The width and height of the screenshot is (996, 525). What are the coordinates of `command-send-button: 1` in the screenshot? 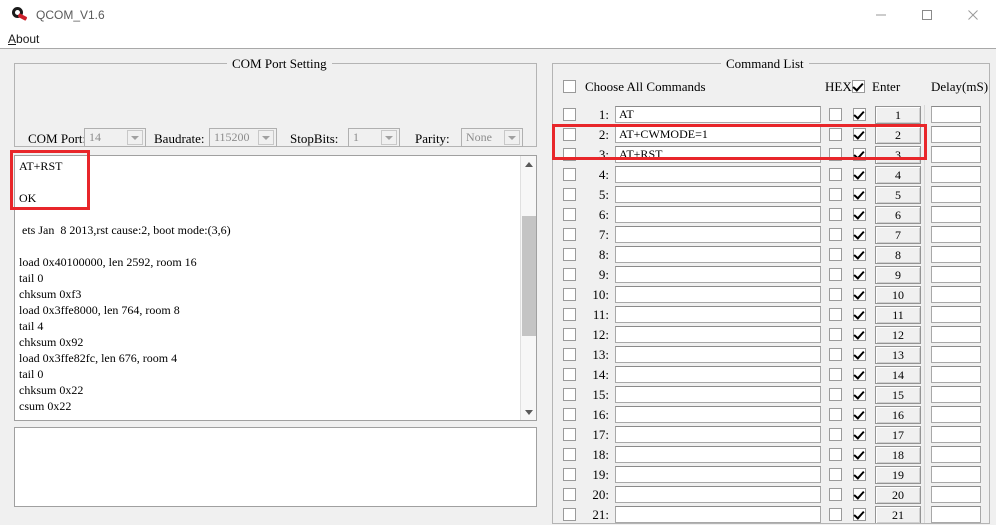 It's located at (898, 115).